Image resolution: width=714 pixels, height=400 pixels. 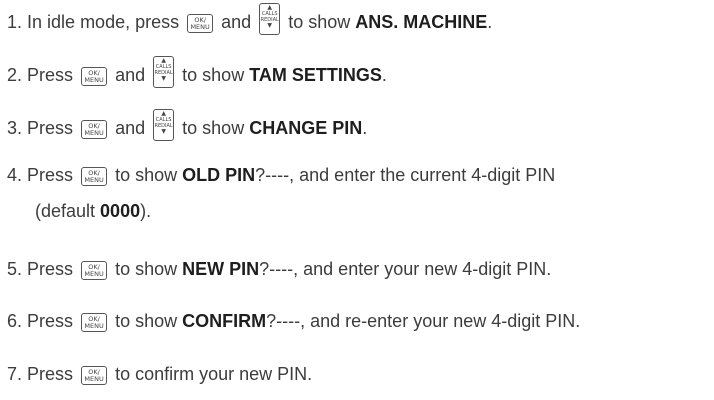 What do you see at coordinates (15, 175) in the screenshot?
I see `step-number: 4.` at bounding box center [15, 175].